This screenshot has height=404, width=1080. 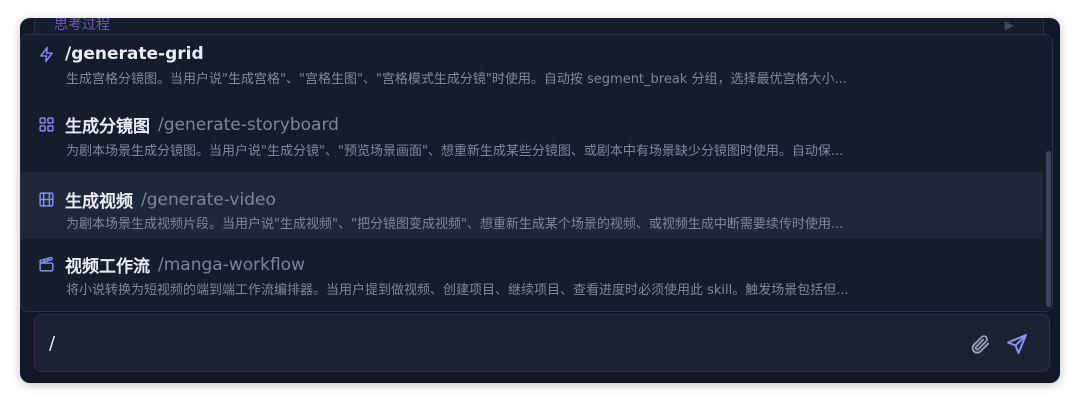 I want to click on send-icon, so click(x=1017, y=344).